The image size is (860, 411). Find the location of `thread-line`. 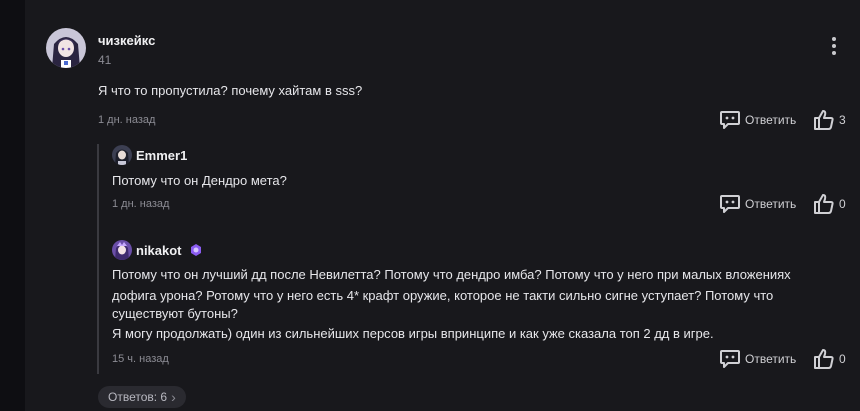

thread-line is located at coordinates (98, 259).